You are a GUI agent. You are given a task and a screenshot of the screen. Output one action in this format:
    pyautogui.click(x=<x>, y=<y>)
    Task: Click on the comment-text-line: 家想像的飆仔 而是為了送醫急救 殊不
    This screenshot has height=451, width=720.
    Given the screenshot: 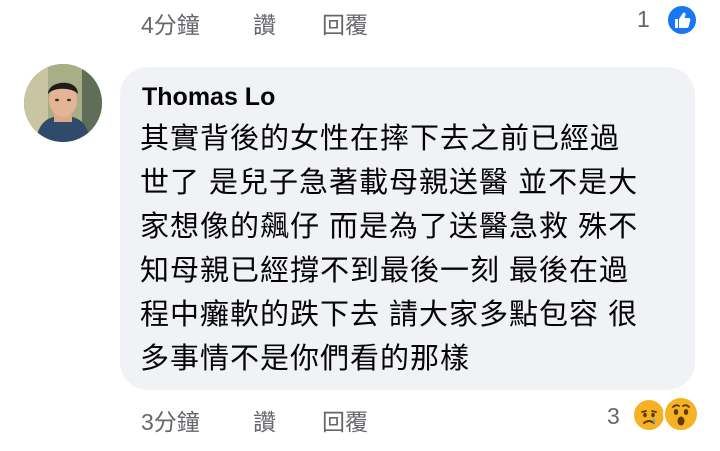 What is the action you would take?
    pyautogui.click(x=389, y=227)
    